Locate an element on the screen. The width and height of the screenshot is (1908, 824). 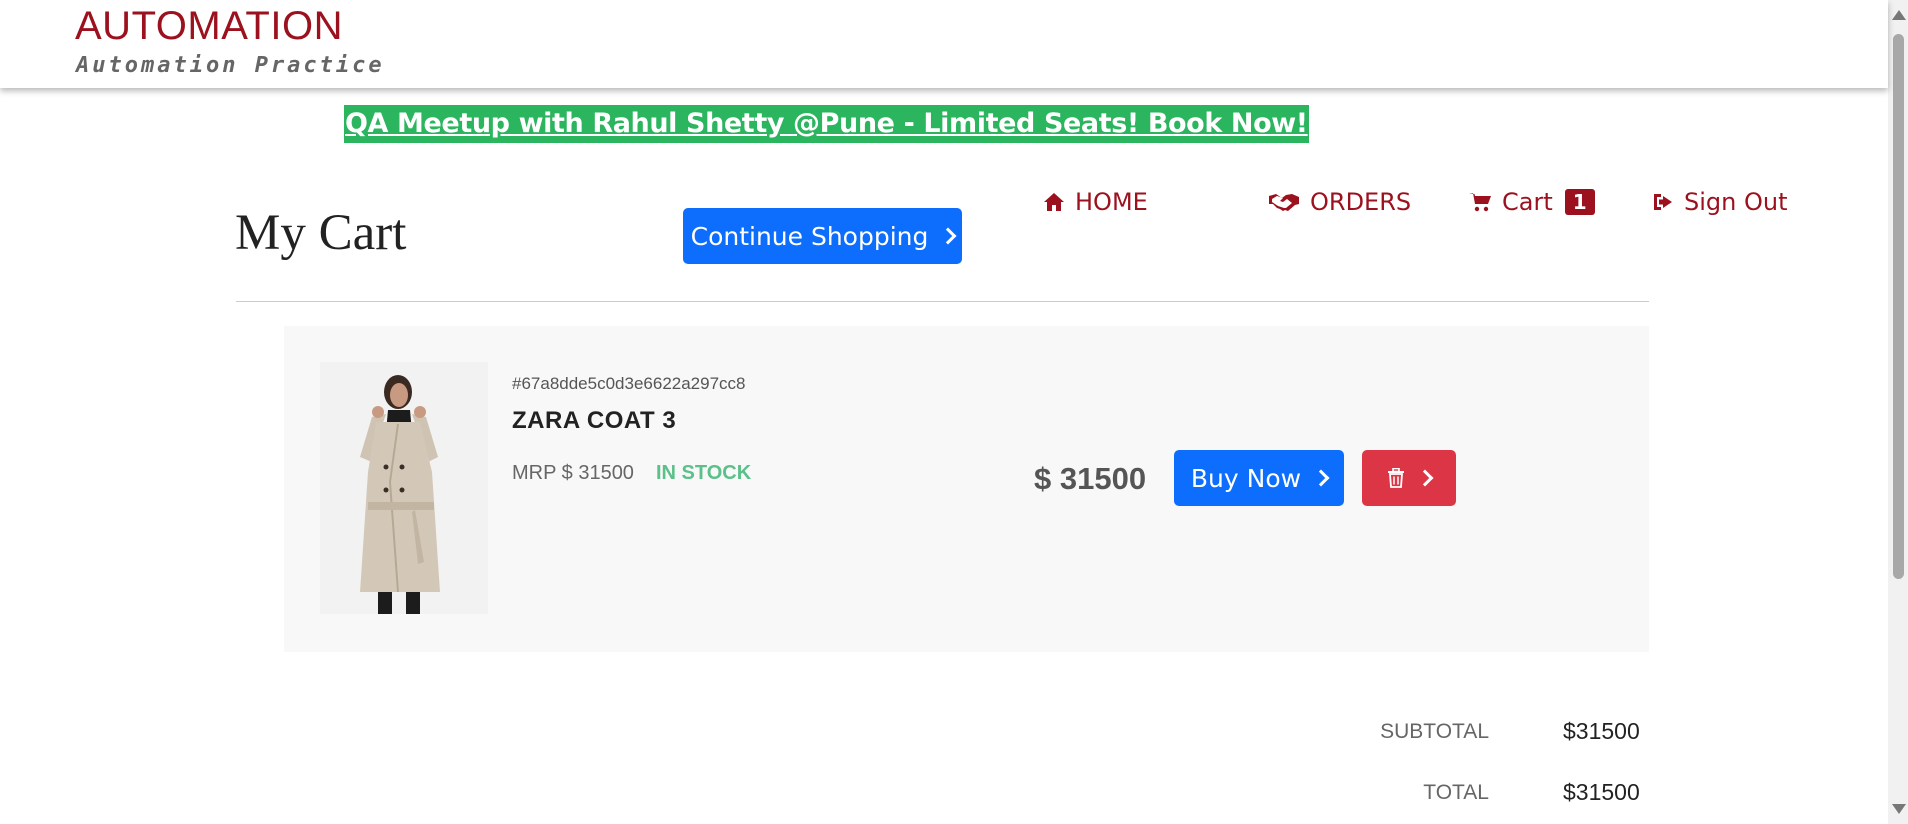
nav-home: HOME is located at coordinates (1095, 202).